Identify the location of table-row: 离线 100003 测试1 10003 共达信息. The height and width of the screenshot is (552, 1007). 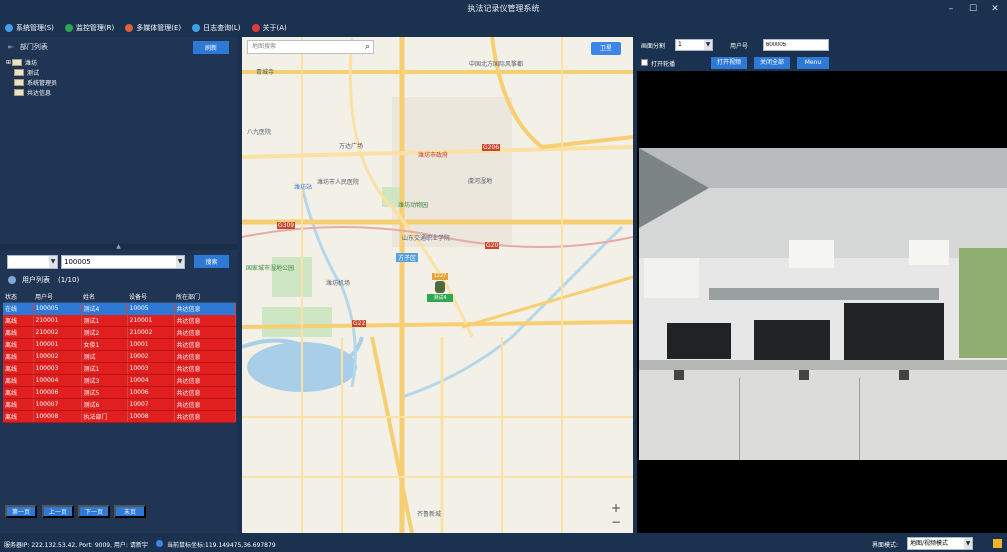
(119, 368).